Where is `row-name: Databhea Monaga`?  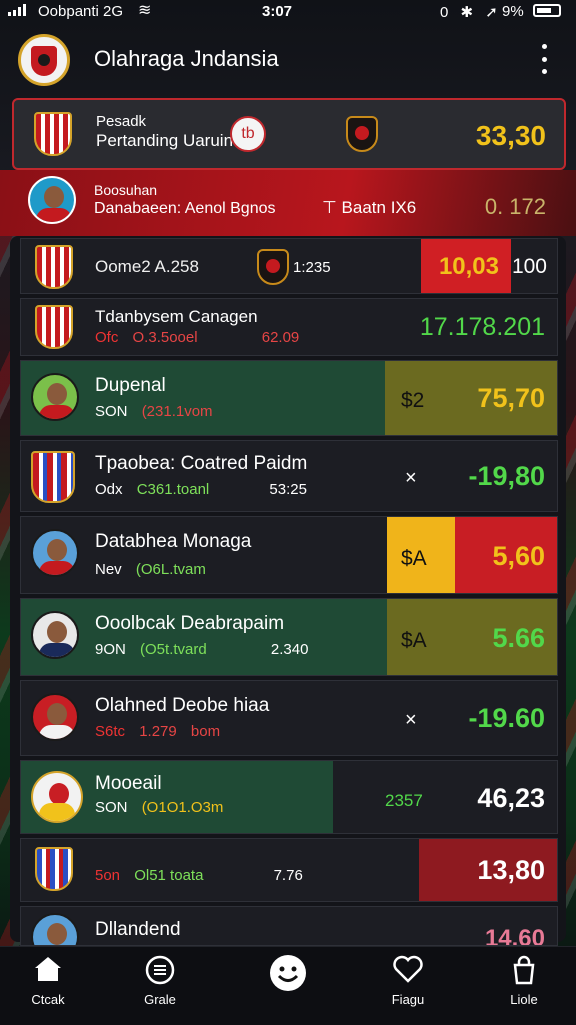 row-name: Databhea Monaga is located at coordinates (173, 541).